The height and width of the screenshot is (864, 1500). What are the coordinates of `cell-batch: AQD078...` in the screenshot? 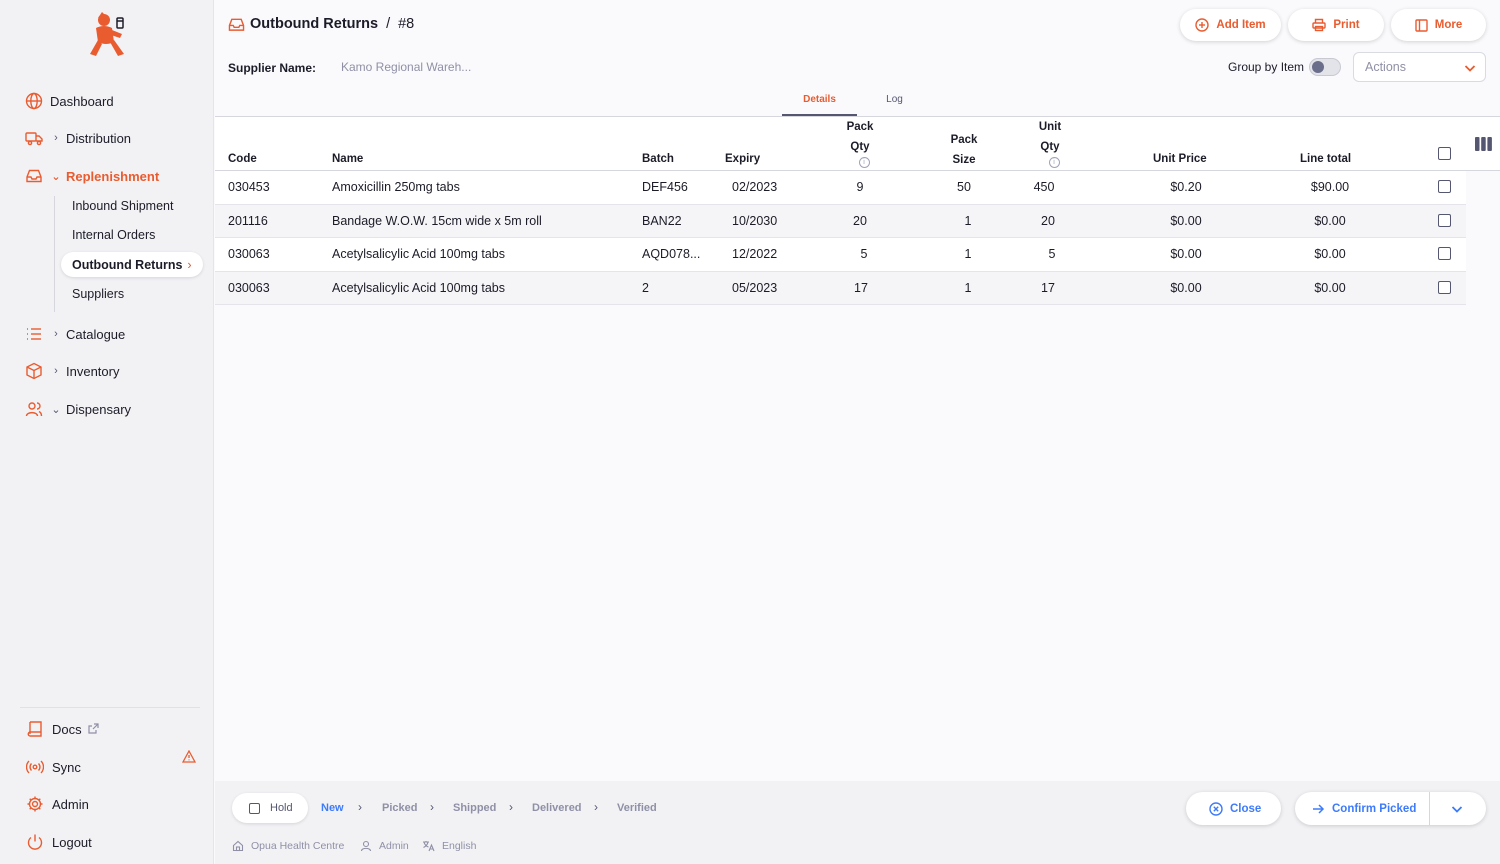 It's located at (671, 254).